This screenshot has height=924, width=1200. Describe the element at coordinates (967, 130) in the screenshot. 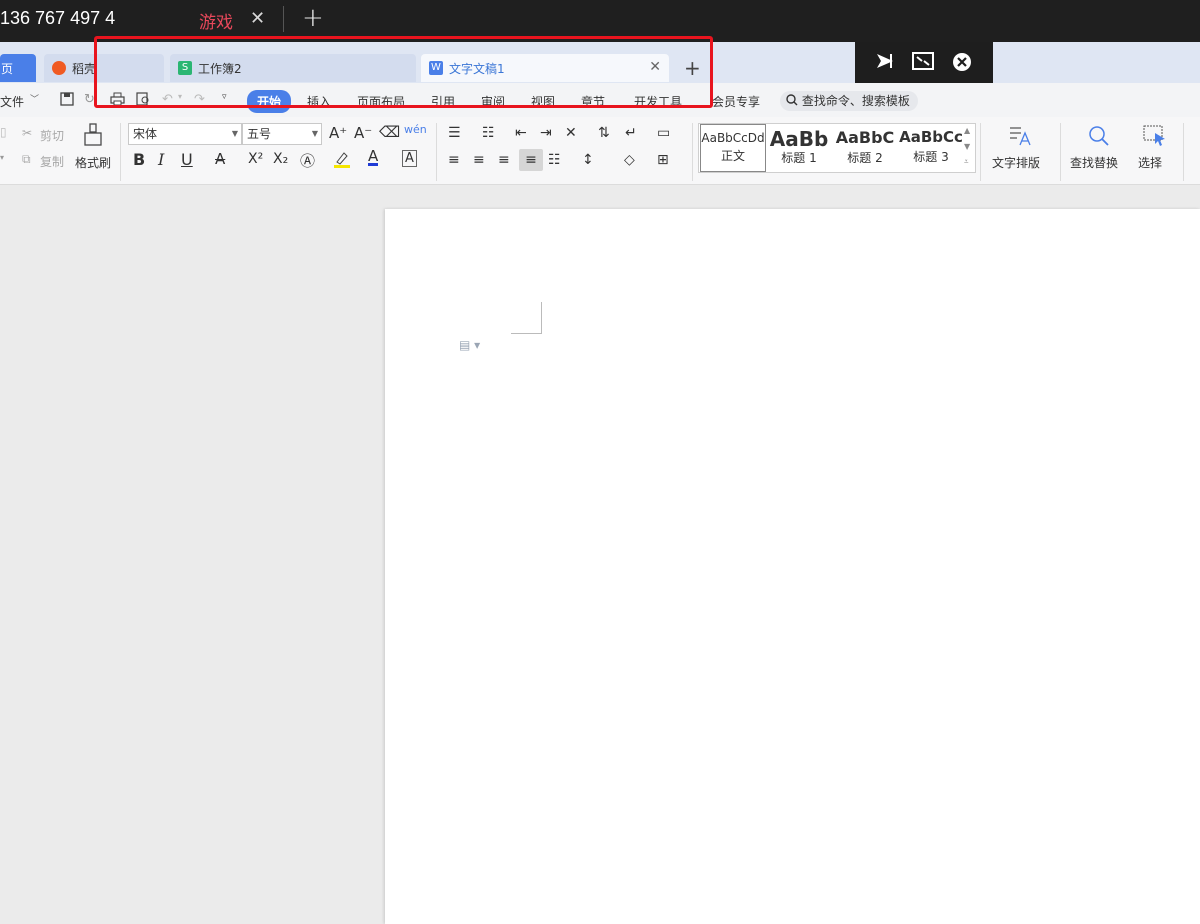

I see `styles-scroll-up-icon: ▲` at that location.